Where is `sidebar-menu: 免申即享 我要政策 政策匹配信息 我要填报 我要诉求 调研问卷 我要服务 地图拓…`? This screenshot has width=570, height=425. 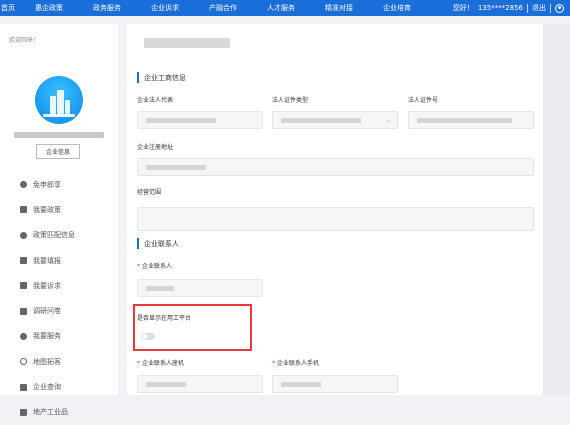
sidebar-menu: 免申即享 我要政策 政策匹配信息 我要填报 我要诉求 调研问卷 我要服务 地图拓… is located at coordinates (59, 298).